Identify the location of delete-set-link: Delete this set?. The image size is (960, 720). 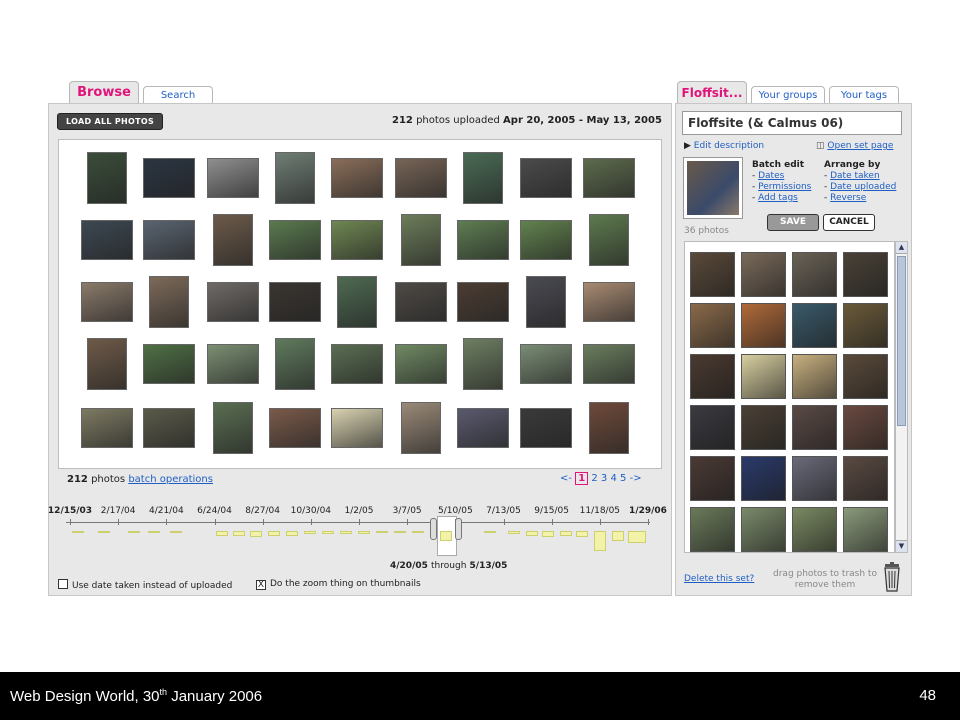
(719, 579).